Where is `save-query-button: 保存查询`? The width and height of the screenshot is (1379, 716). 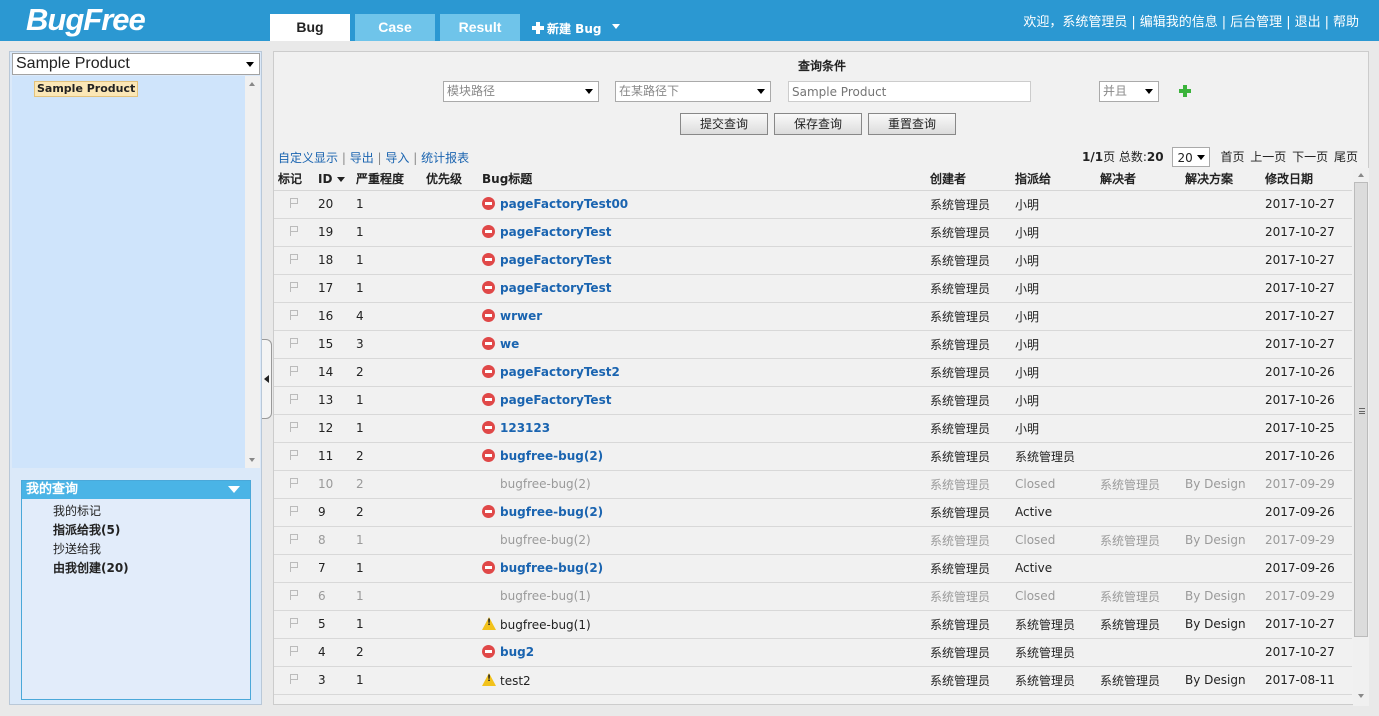 save-query-button: 保存查询 is located at coordinates (818, 124).